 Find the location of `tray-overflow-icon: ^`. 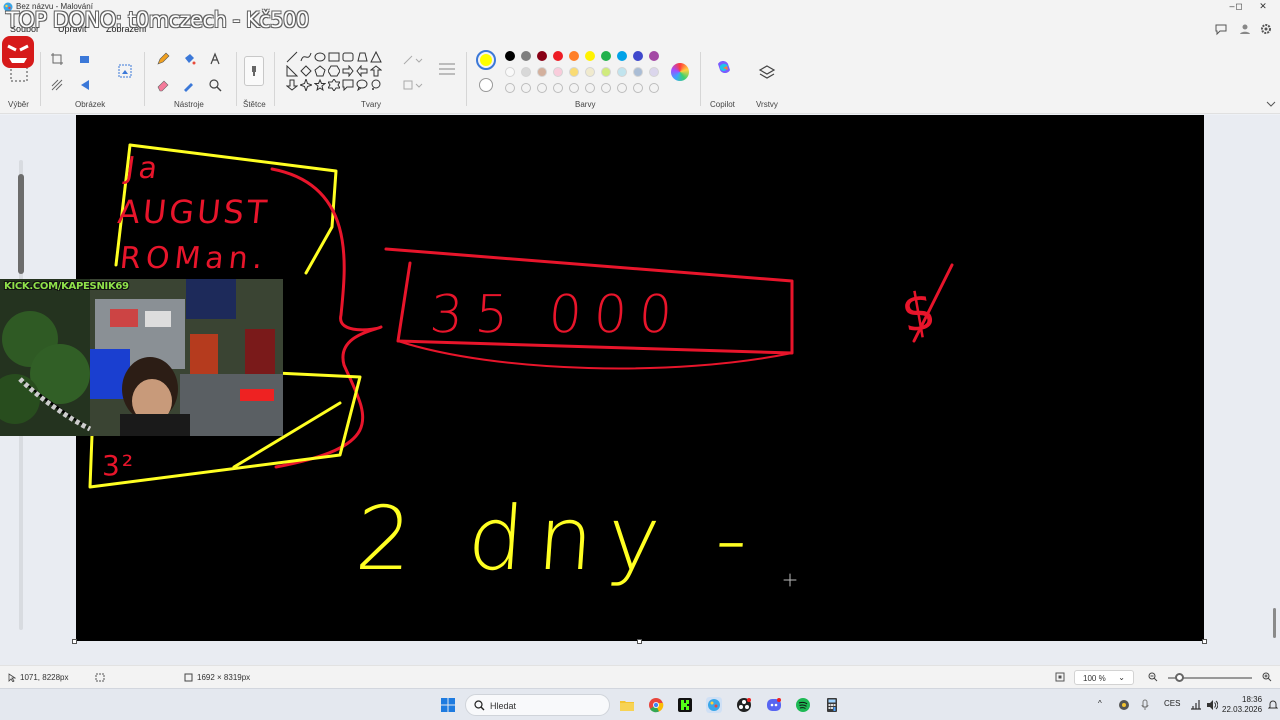

tray-overflow-icon: ^ is located at coordinates (1100, 703).